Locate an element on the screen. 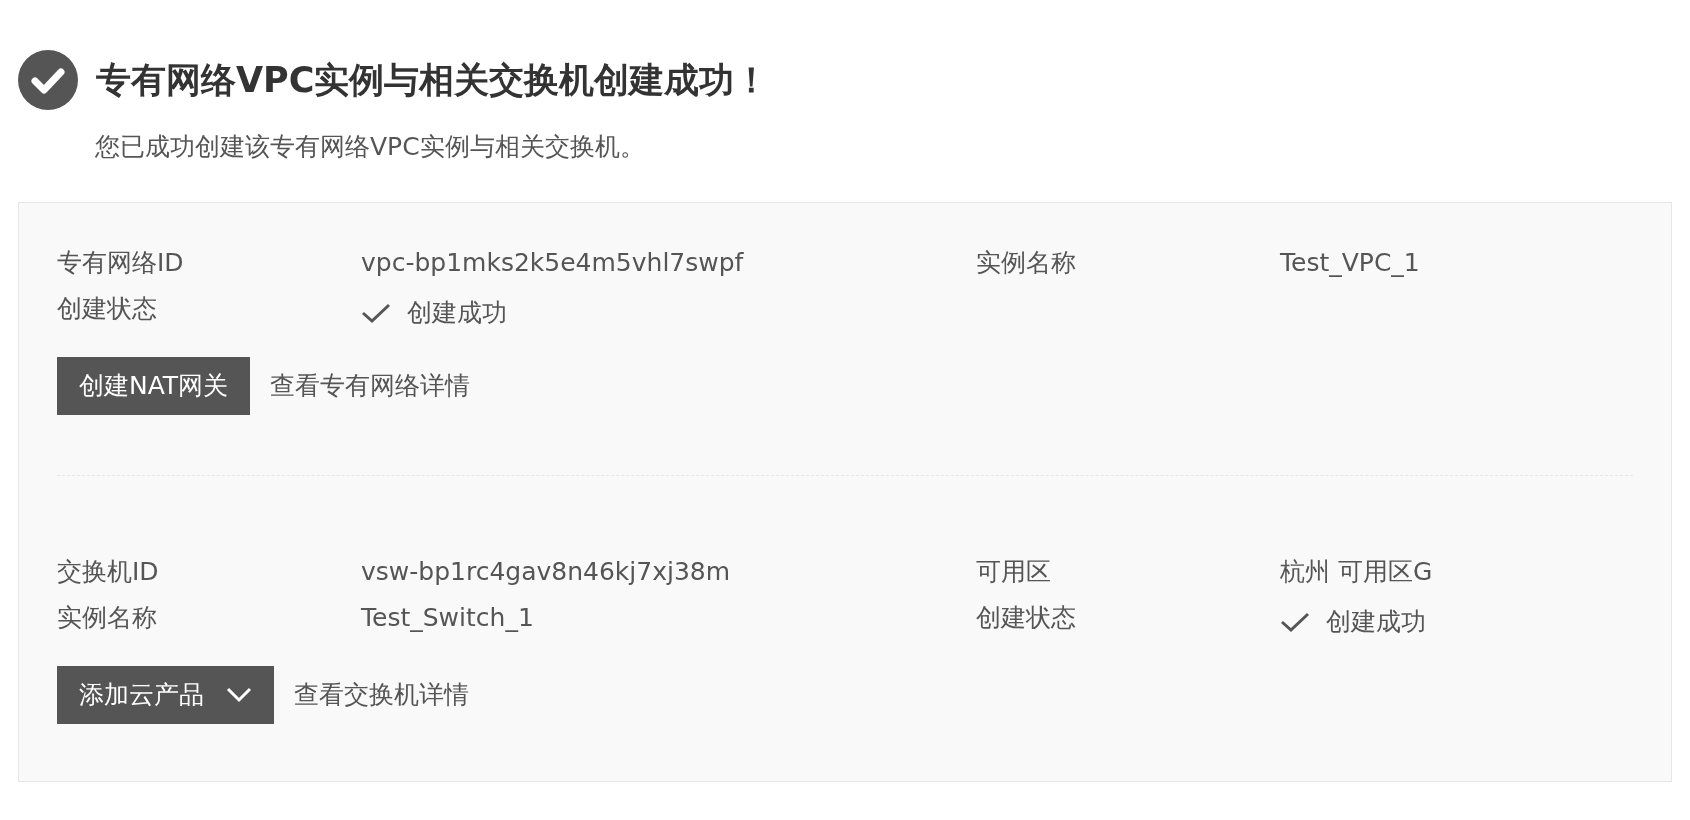  field-value: vpc-bp1mks2k5e4m5vhl7swpf is located at coordinates (552, 262).